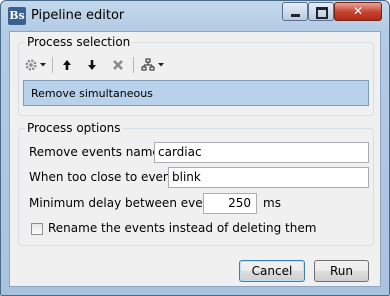 This screenshot has width=390, height=296. I want to click on process-selection-title: Process selection, so click(79, 42).